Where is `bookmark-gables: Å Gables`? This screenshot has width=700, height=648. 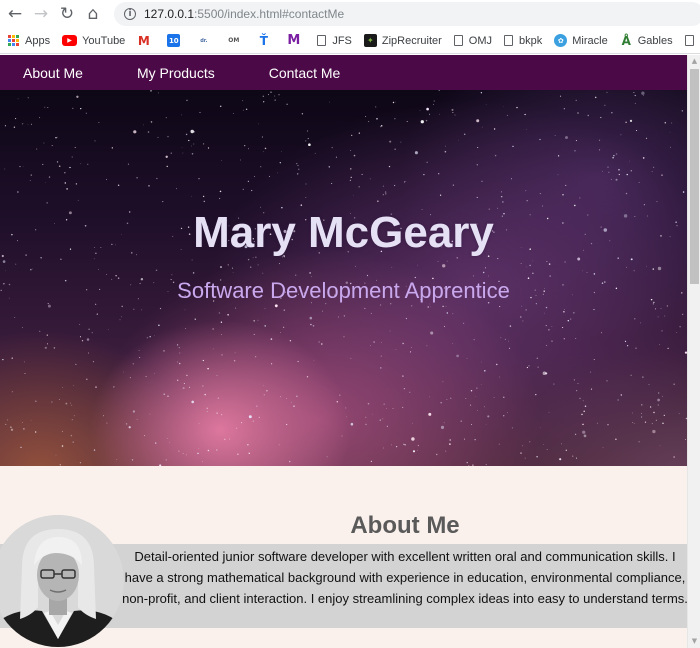
bookmark-gables: Å Gables is located at coordinates (646, 40).